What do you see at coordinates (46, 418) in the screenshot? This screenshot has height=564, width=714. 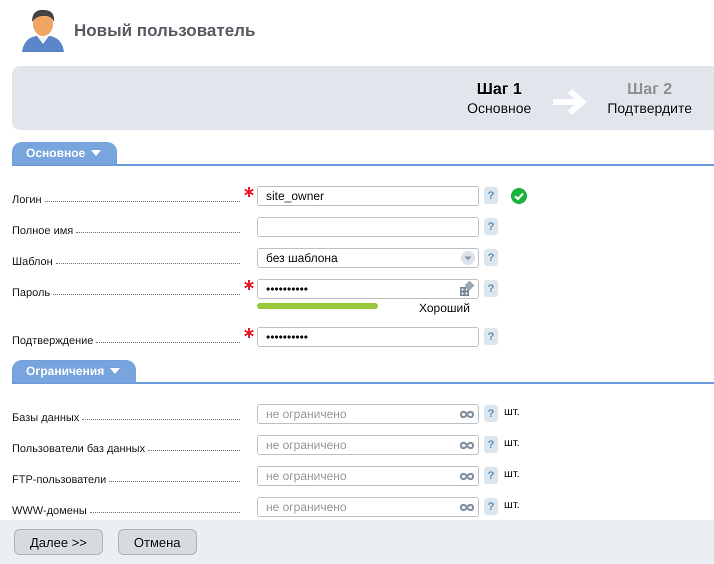 I see `field-label: Базы данных` at bounding box center [46, 418].